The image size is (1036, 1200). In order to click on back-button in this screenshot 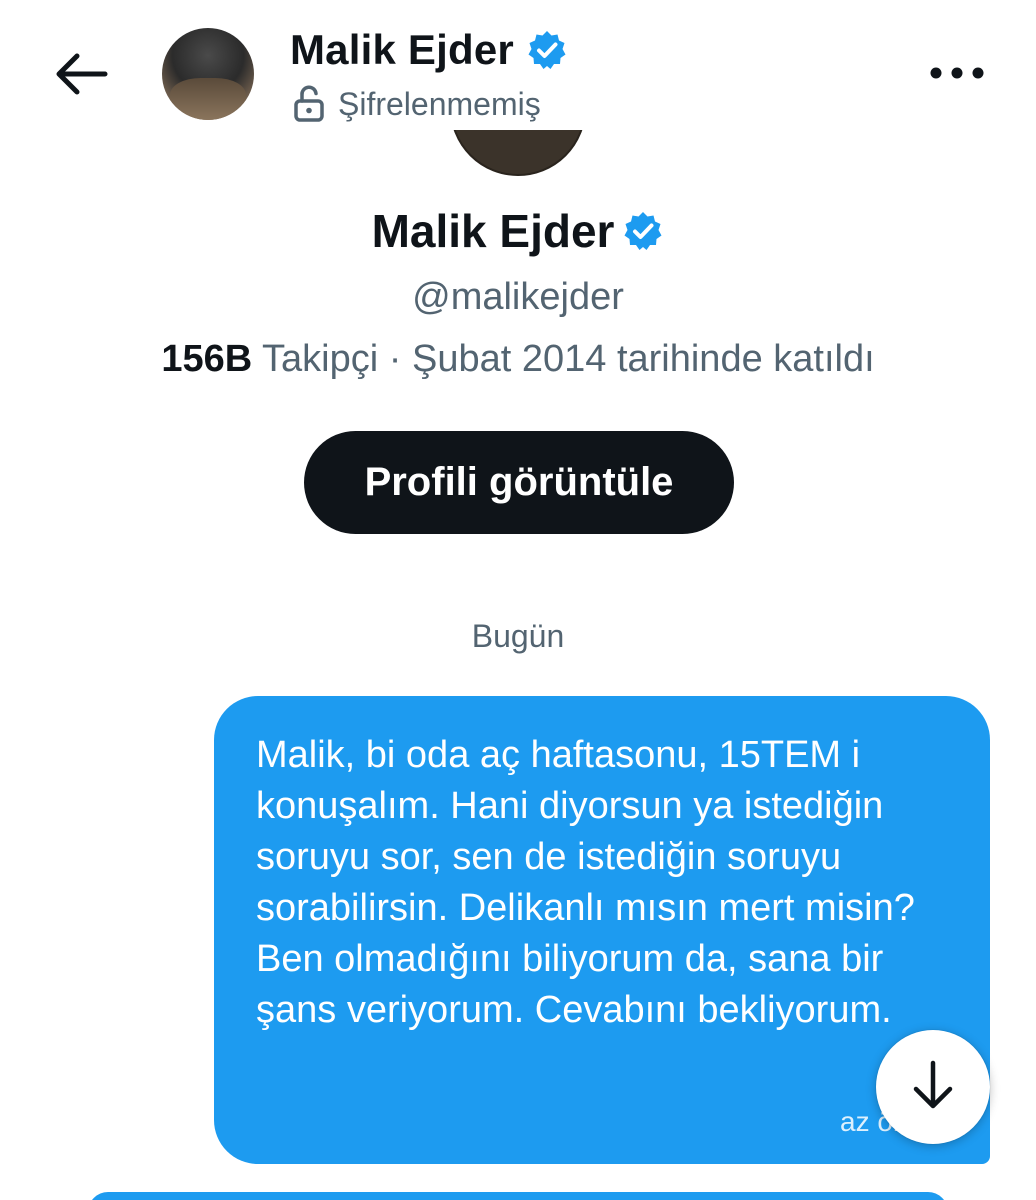, I will do `click(81, 76)`.